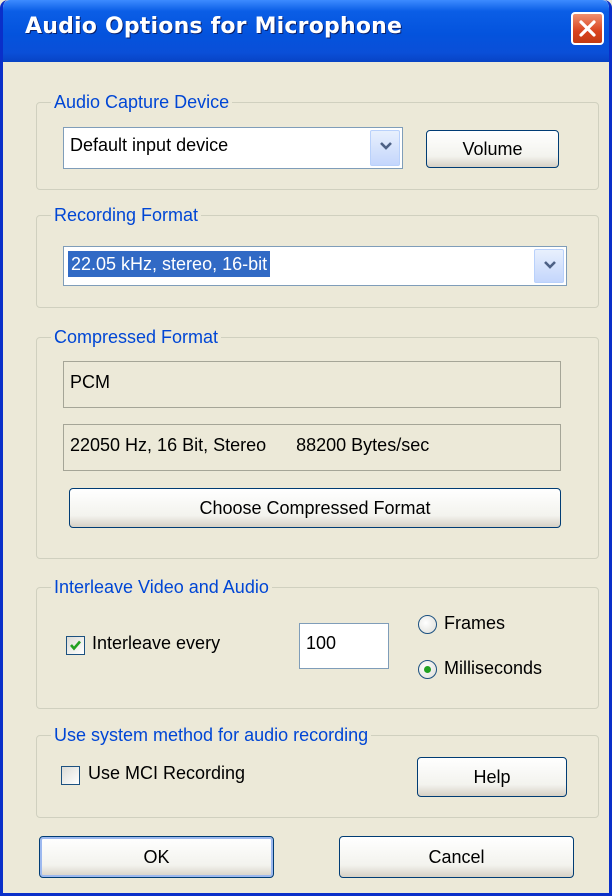  I want to click on capture-device-value: Default input device, so click(149, 145).